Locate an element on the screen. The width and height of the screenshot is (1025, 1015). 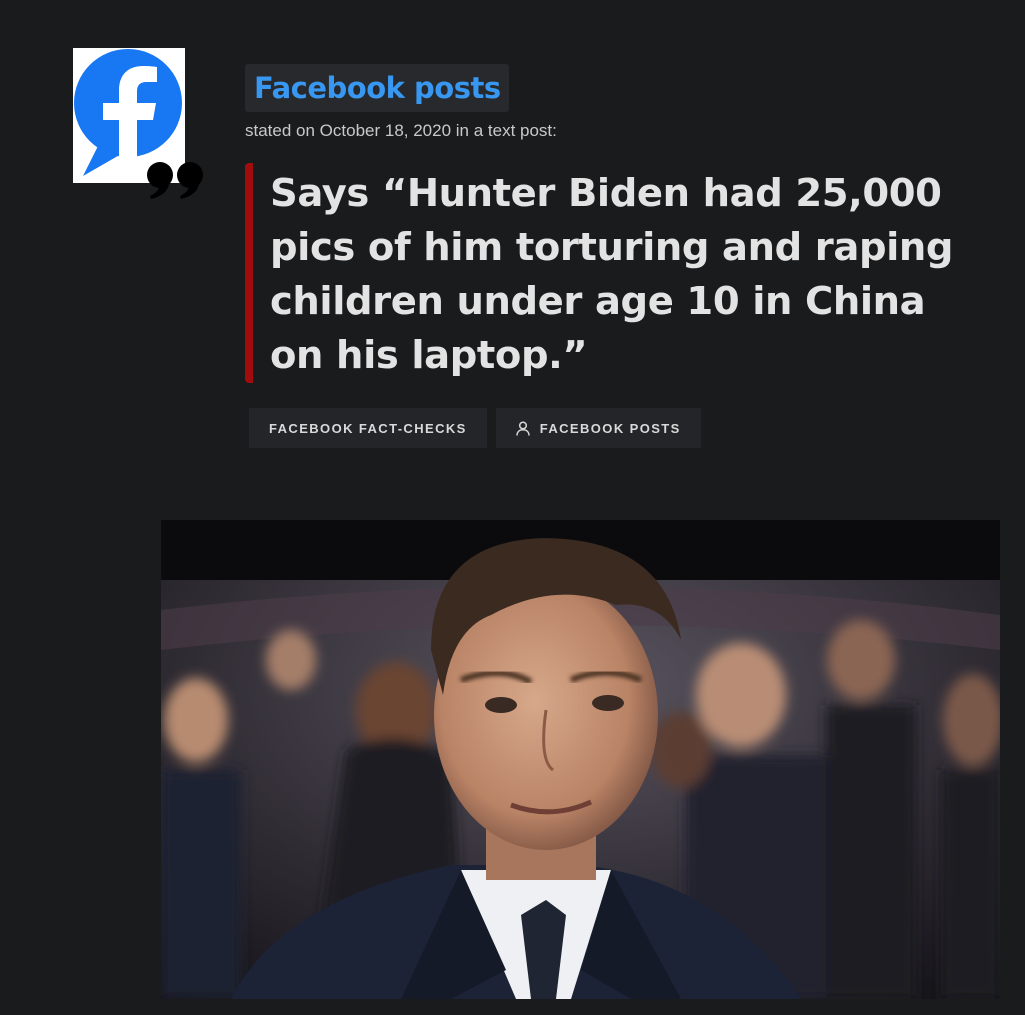
tag-label: FACEBOOK FACT-CHECKS is located at coordinates (368, 428).